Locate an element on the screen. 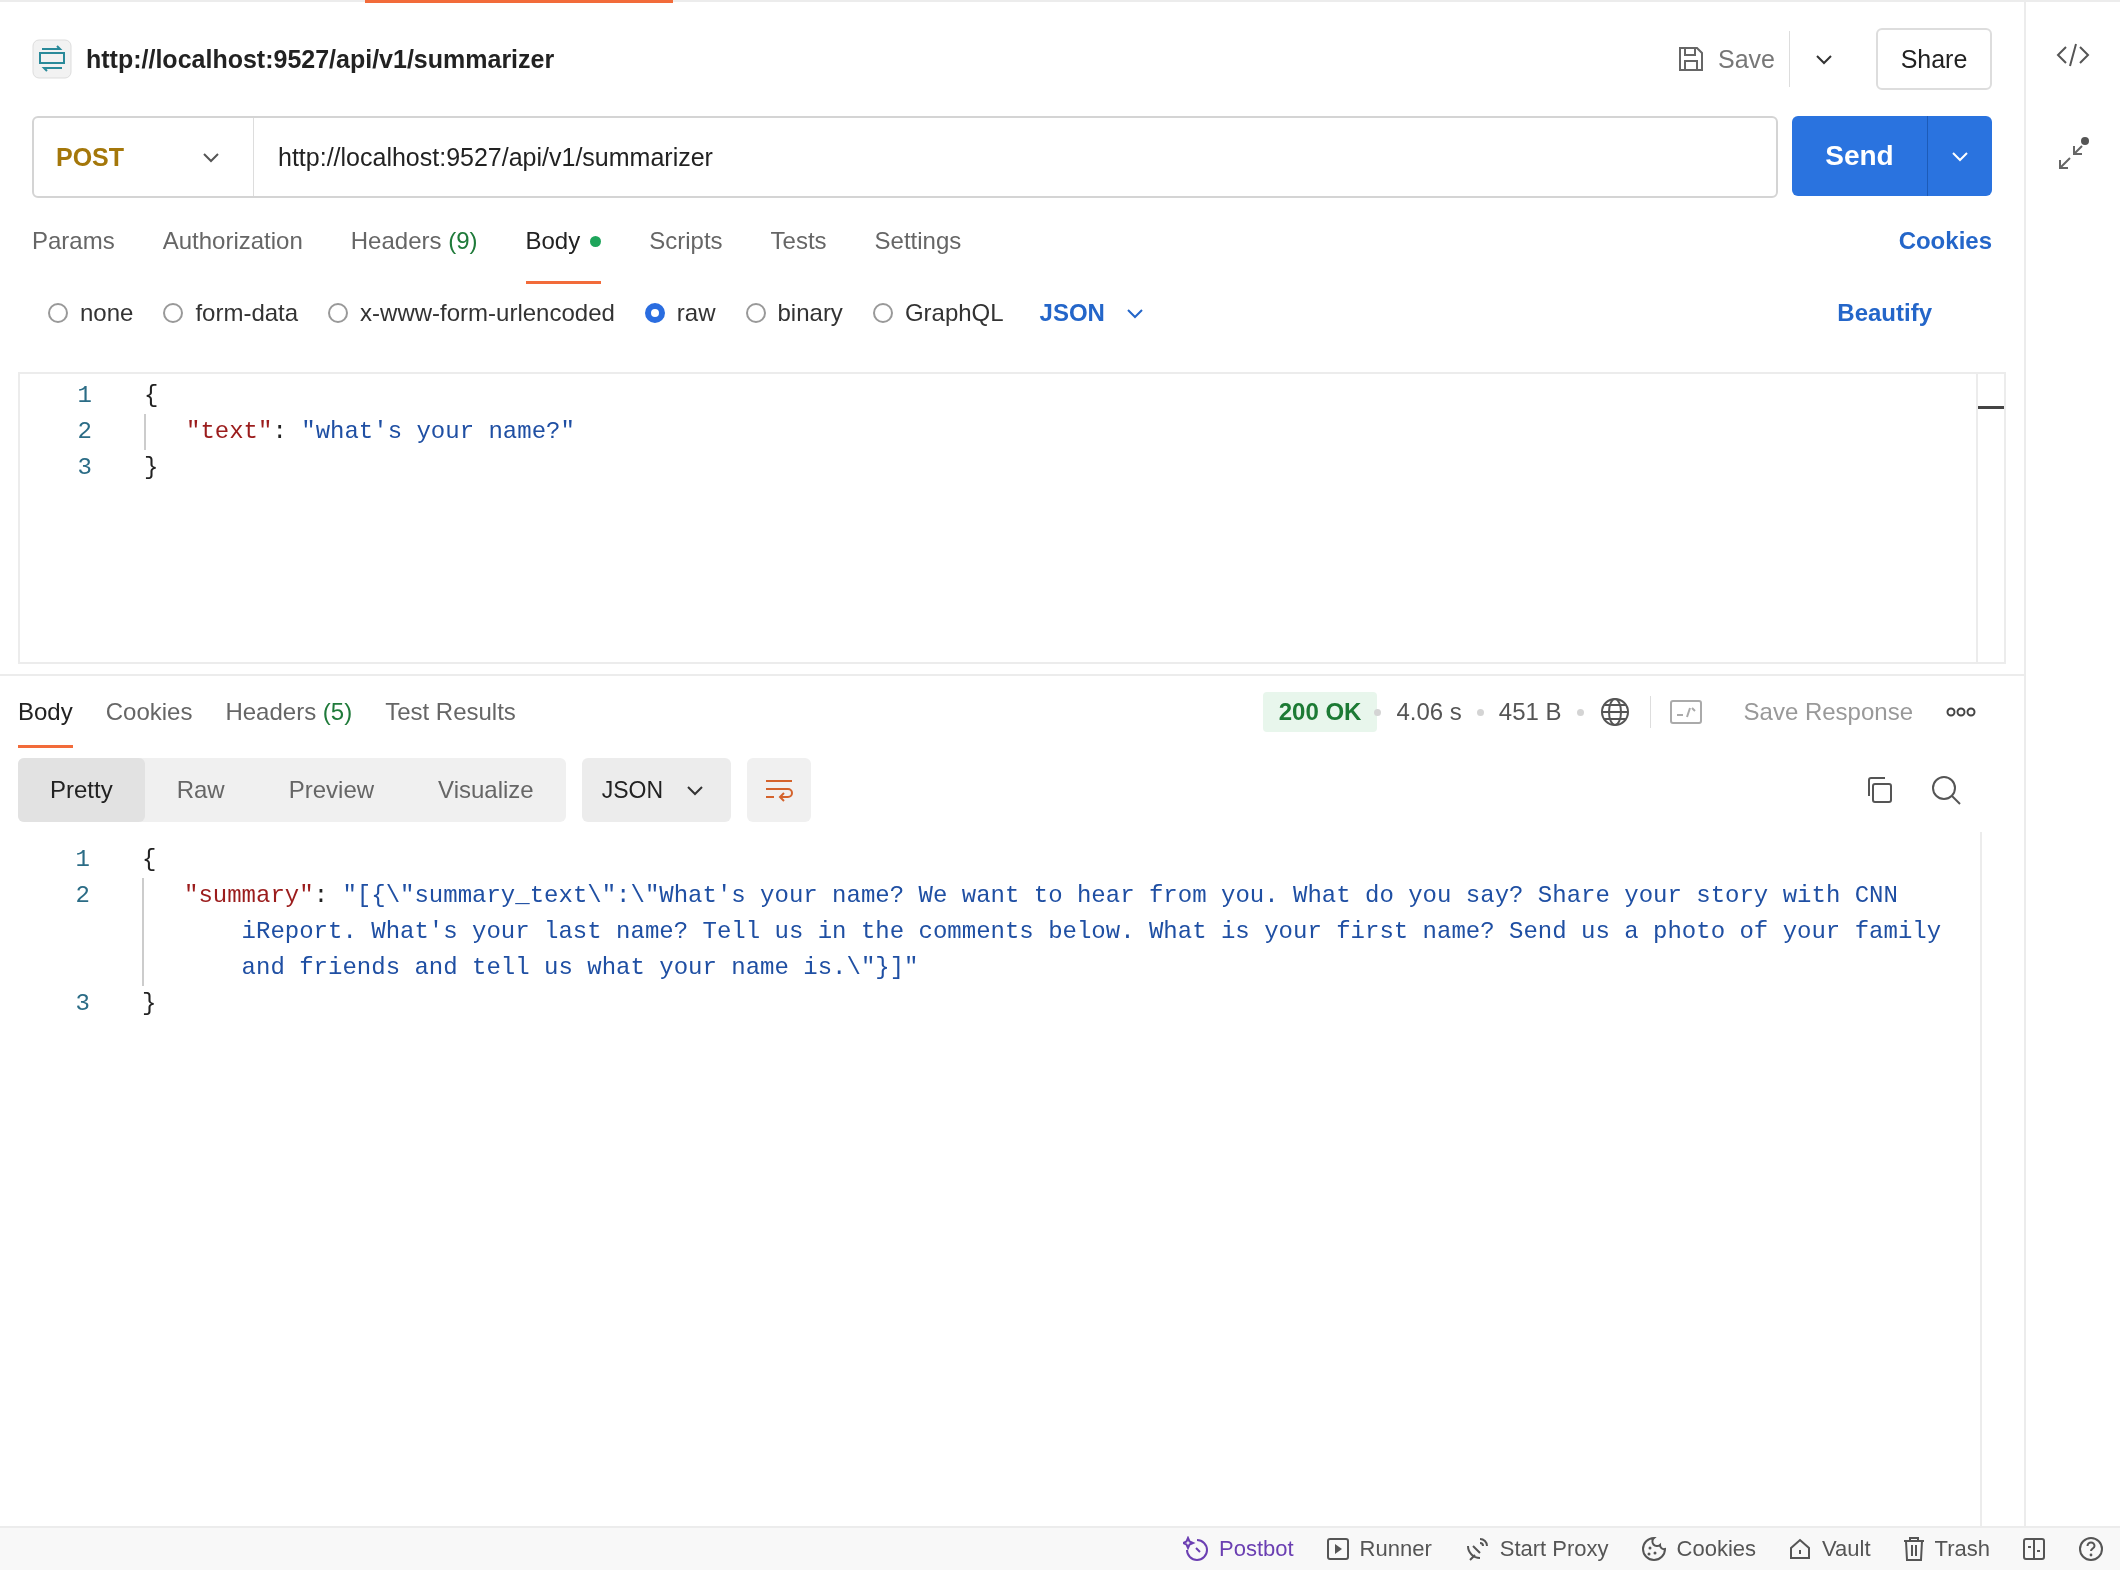  layout-icon is located at coordinates (2034, 1549).